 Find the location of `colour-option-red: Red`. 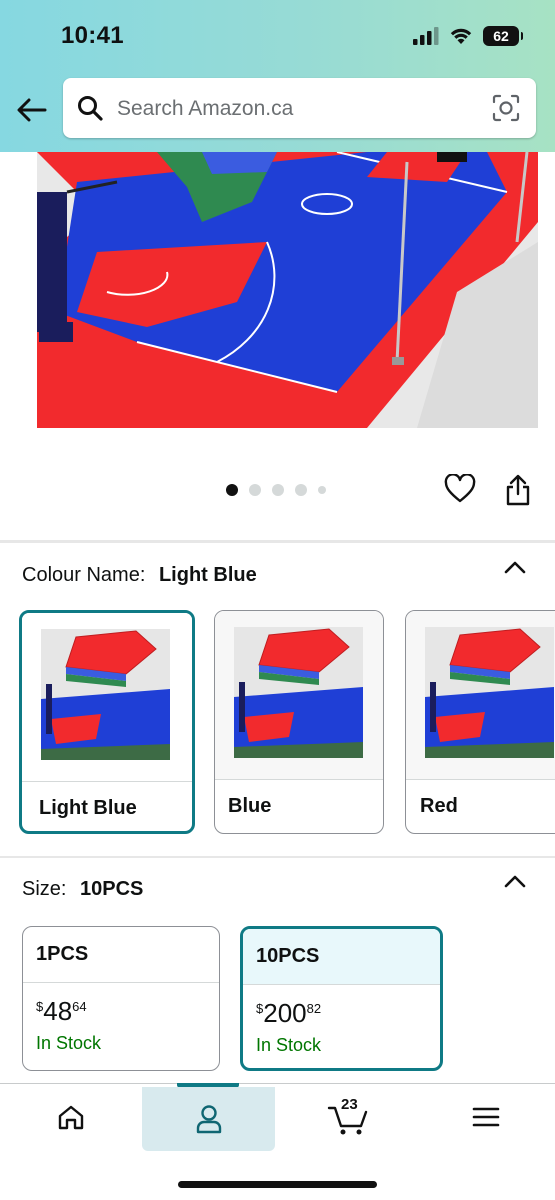

colour-option-red: Red is located at coordinates (480, 722).